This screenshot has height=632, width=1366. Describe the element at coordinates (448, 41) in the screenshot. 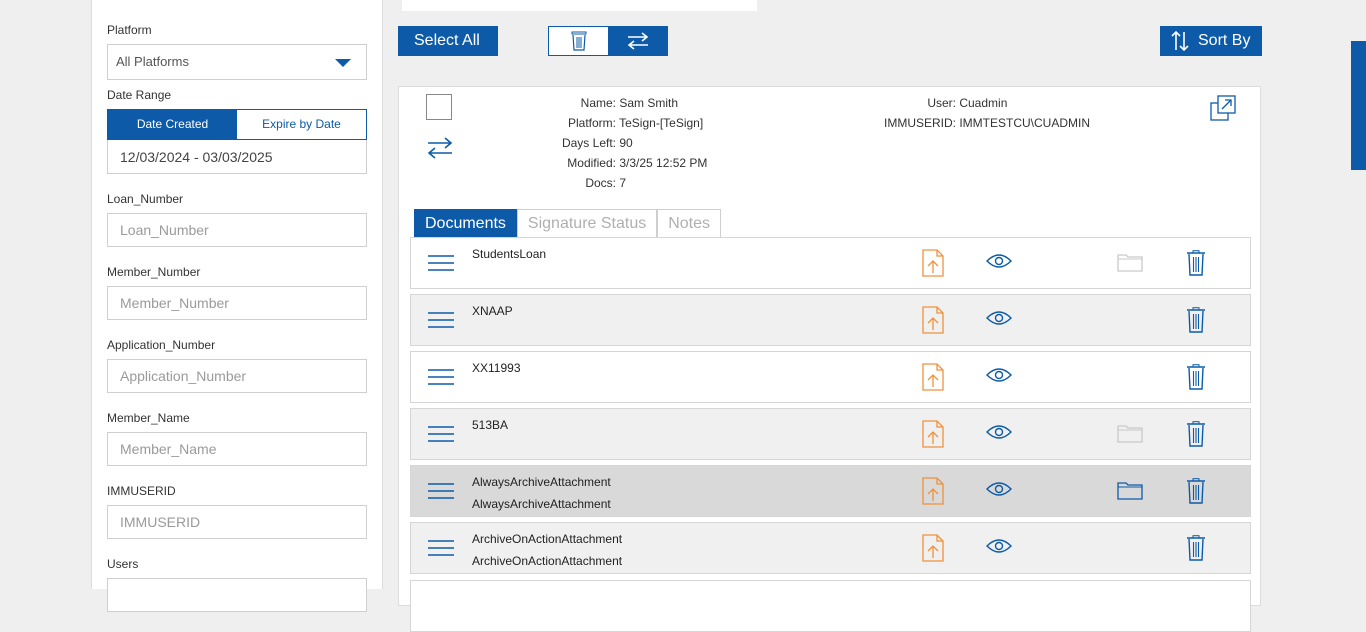

I see `select-all-button: Select All` at that location.